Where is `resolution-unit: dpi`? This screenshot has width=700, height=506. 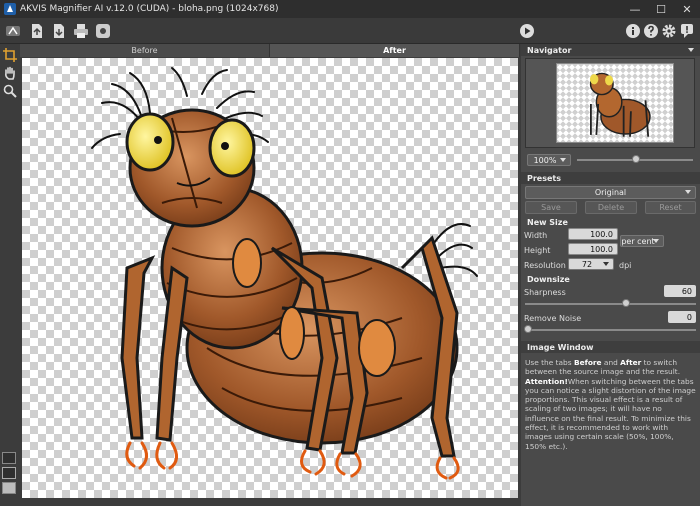
resolution-unit: dpi is located at coordinates (625, 265).